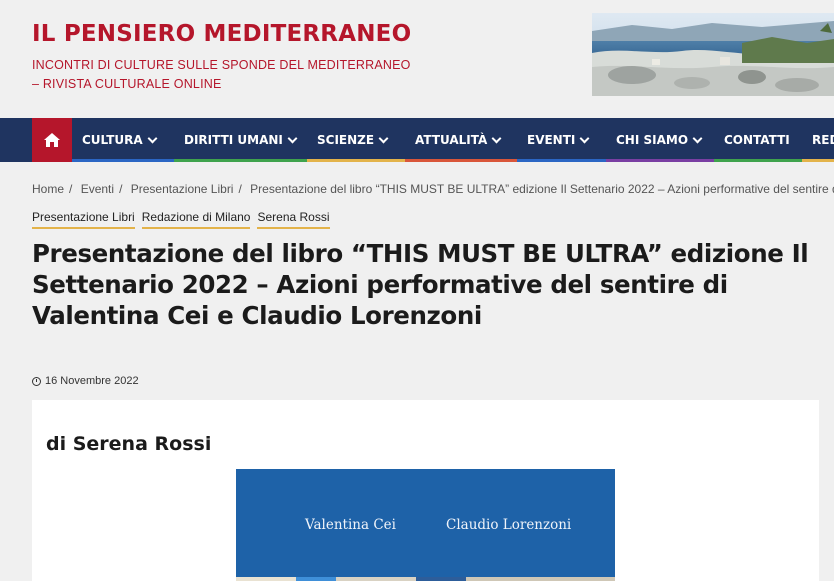 The image size is (834, 581). I want to click on nav-item-label: CULTURA, so click(112, 140).